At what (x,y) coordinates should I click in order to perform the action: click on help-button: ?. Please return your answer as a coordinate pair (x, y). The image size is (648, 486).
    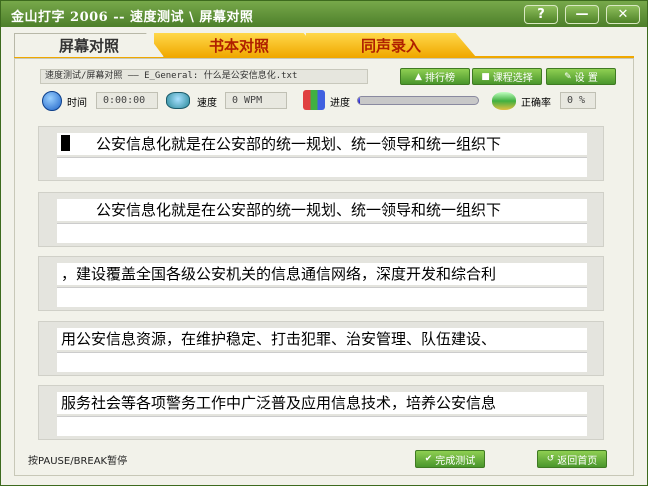
    Looking at the image, I should click on (541, 14).